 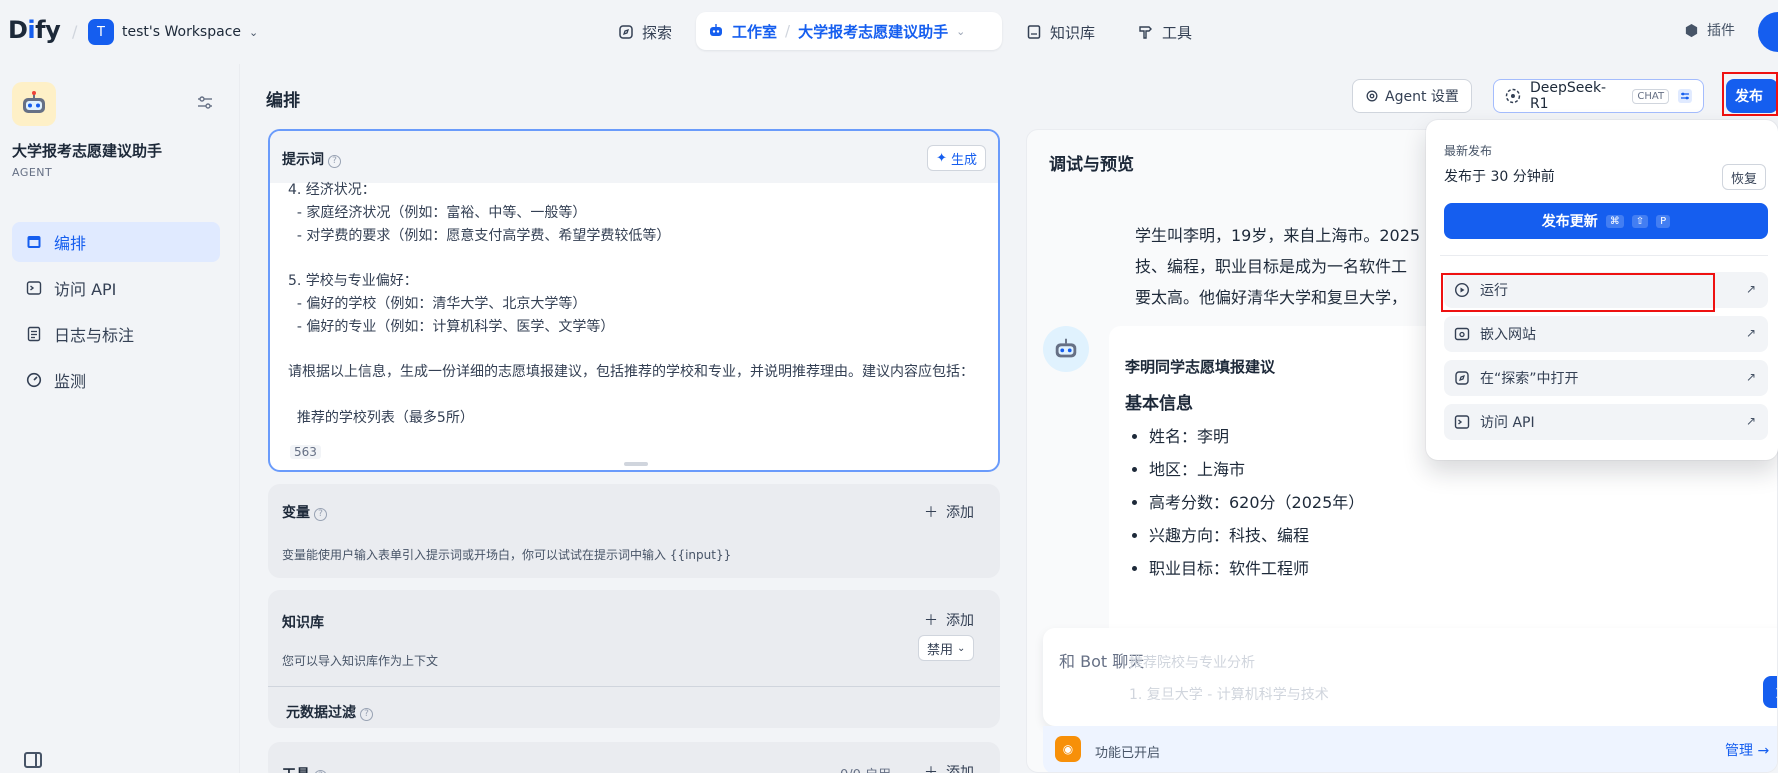 What do you see at coordinates (949, 767) in the screenshot?
I see `add-tool-button: ＋ 添加` at bounding box center [949, 767].